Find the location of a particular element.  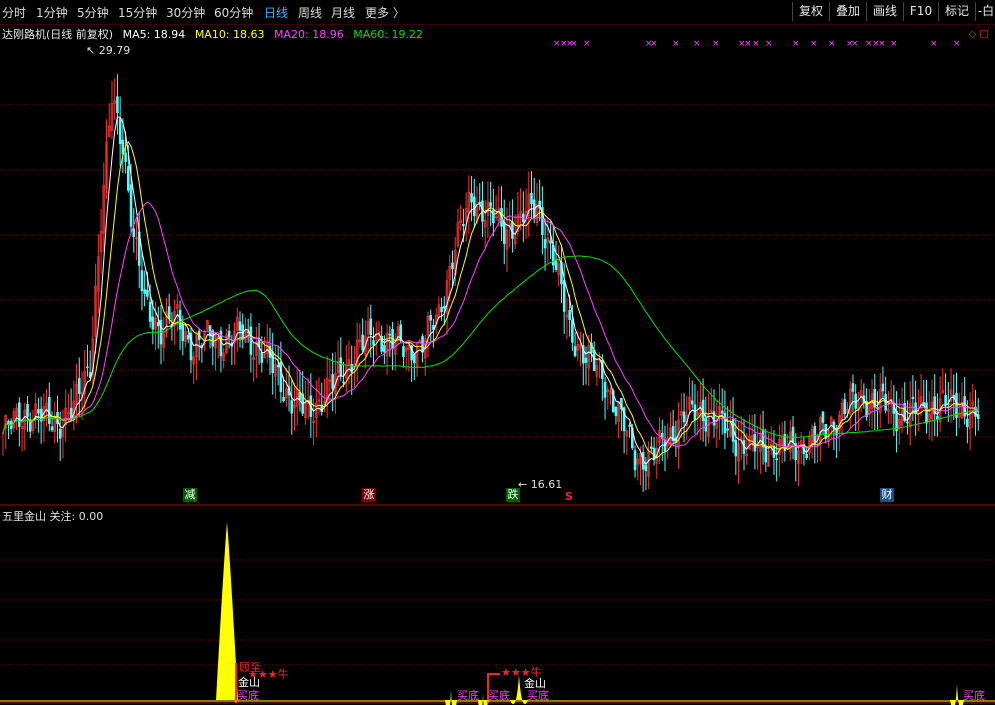

signal-gold-2: 金山 is located at coordinates (535, 683).